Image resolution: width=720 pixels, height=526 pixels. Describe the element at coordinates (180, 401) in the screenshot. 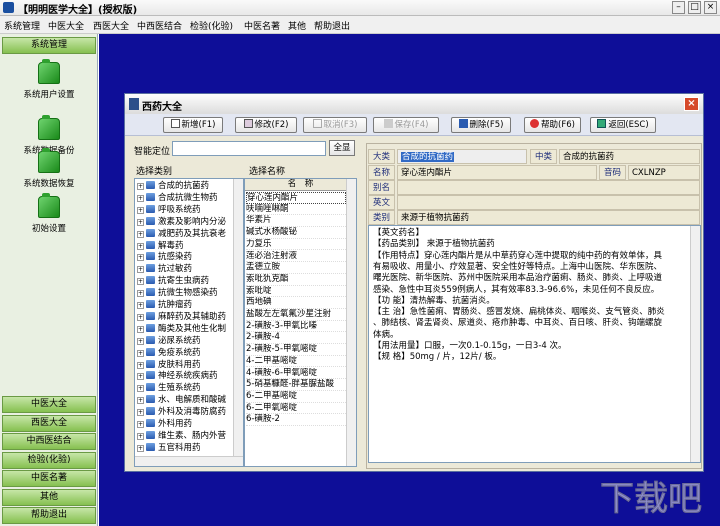

I see `category-item: + 水、电解质和酸碱` at that location.